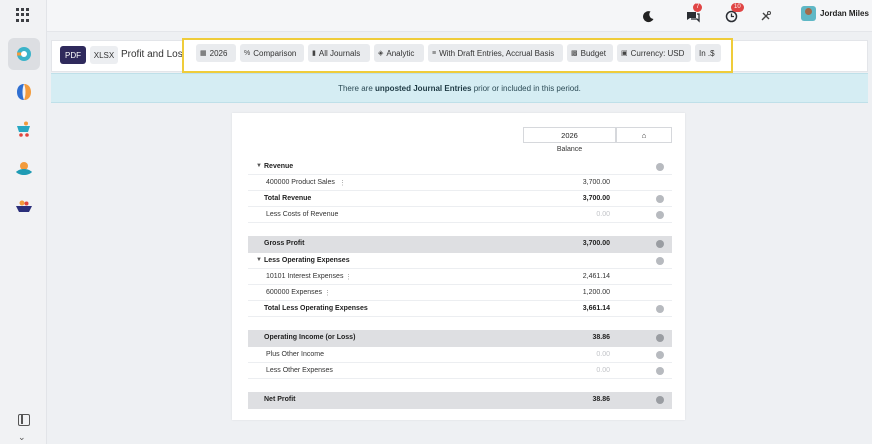 The image size is (872, 444). What do you see at coordinates (300, 182) in the screenshot?
I see `row-label: 400000 Product Sales` at bounding box center [300, 182].